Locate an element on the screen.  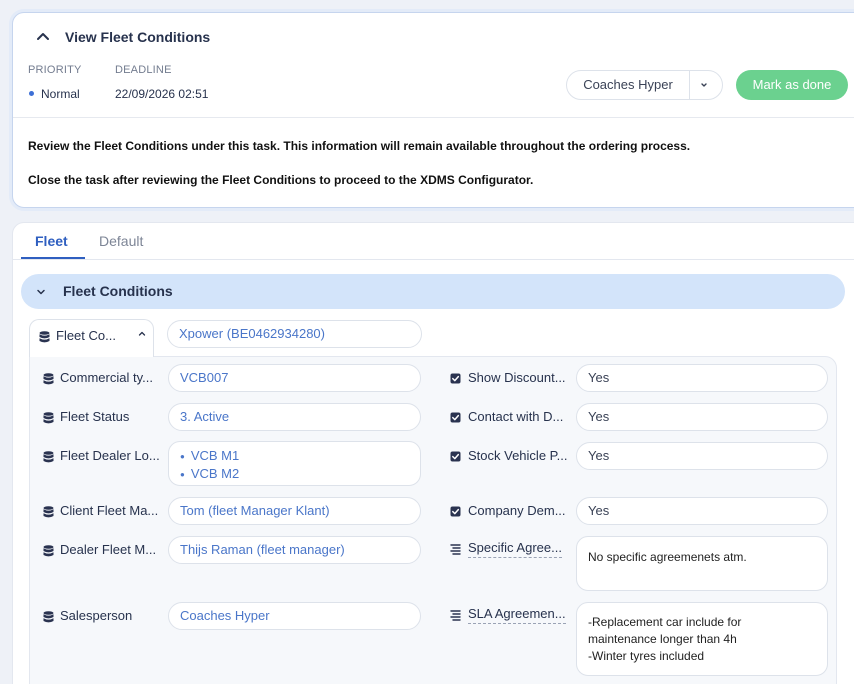
commercial-type-field: VCB007 is located at coordinates (294, 378).